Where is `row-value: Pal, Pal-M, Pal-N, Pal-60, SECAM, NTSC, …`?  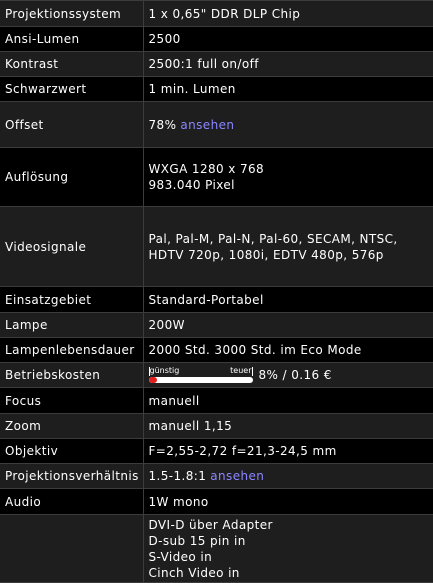 row-value: Pal, Pal-M, Pal-N, Pal-60, SECAM, NTSC, … is located at coordinates (288, 247).